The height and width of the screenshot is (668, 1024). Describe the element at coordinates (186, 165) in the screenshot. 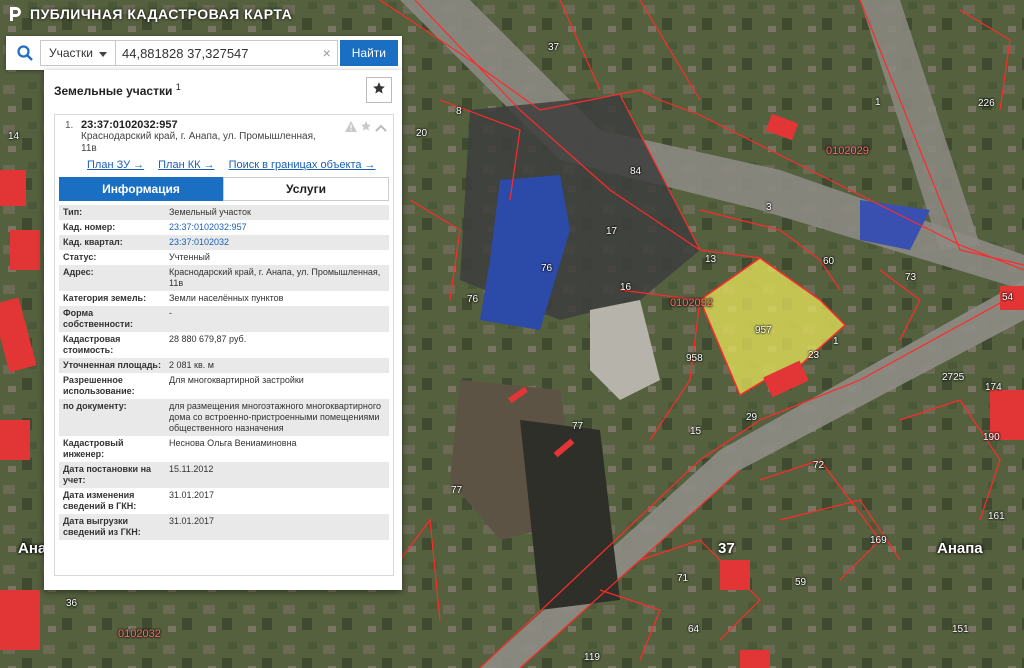

I see `plan-kk-link: План КК →` at that location.